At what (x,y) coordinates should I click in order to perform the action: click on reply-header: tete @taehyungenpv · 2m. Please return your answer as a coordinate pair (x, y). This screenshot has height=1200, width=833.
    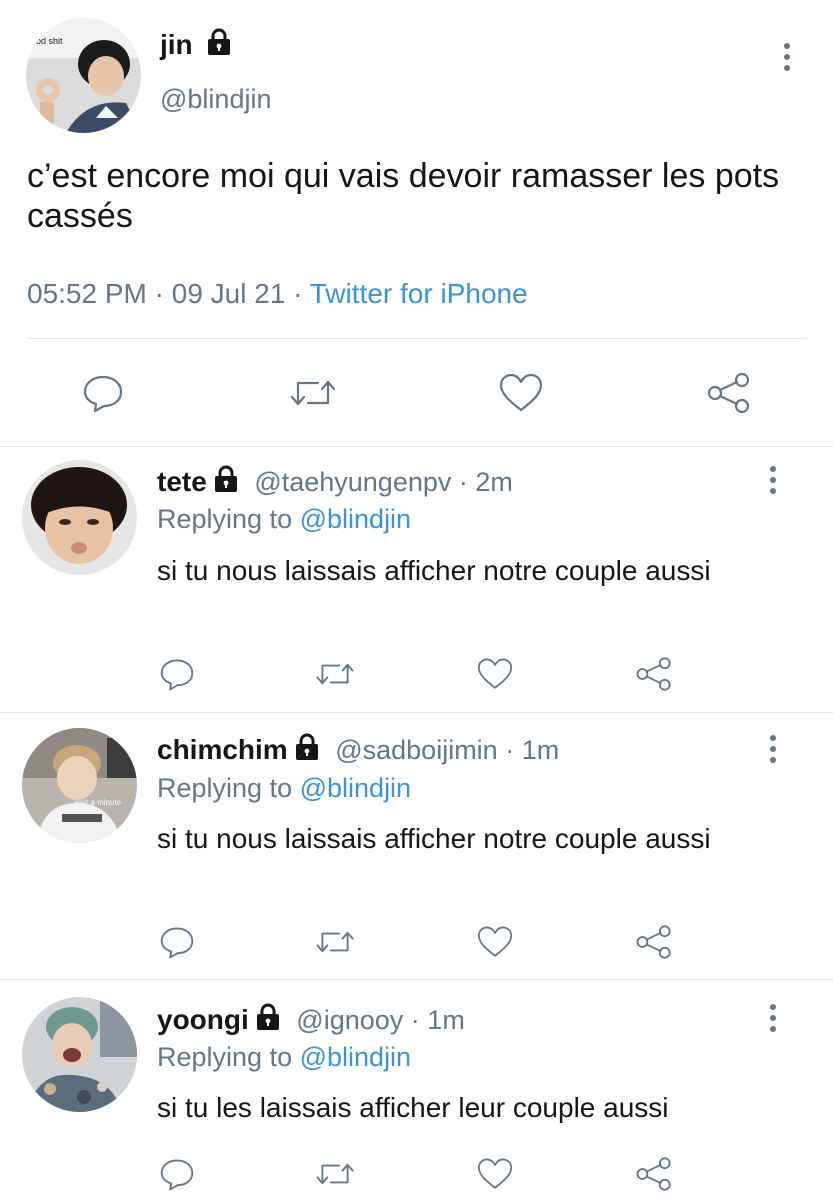
    Looking at the image, I should click on (335, 482).